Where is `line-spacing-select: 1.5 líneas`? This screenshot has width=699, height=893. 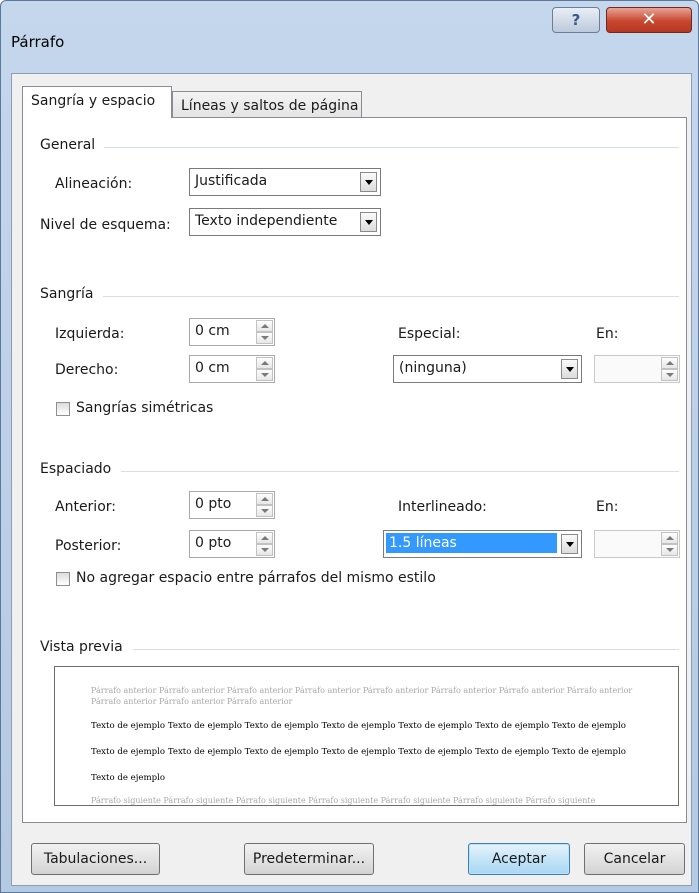 line-spacing-select: 1.5 líneas is located at coordinates (482, 544).